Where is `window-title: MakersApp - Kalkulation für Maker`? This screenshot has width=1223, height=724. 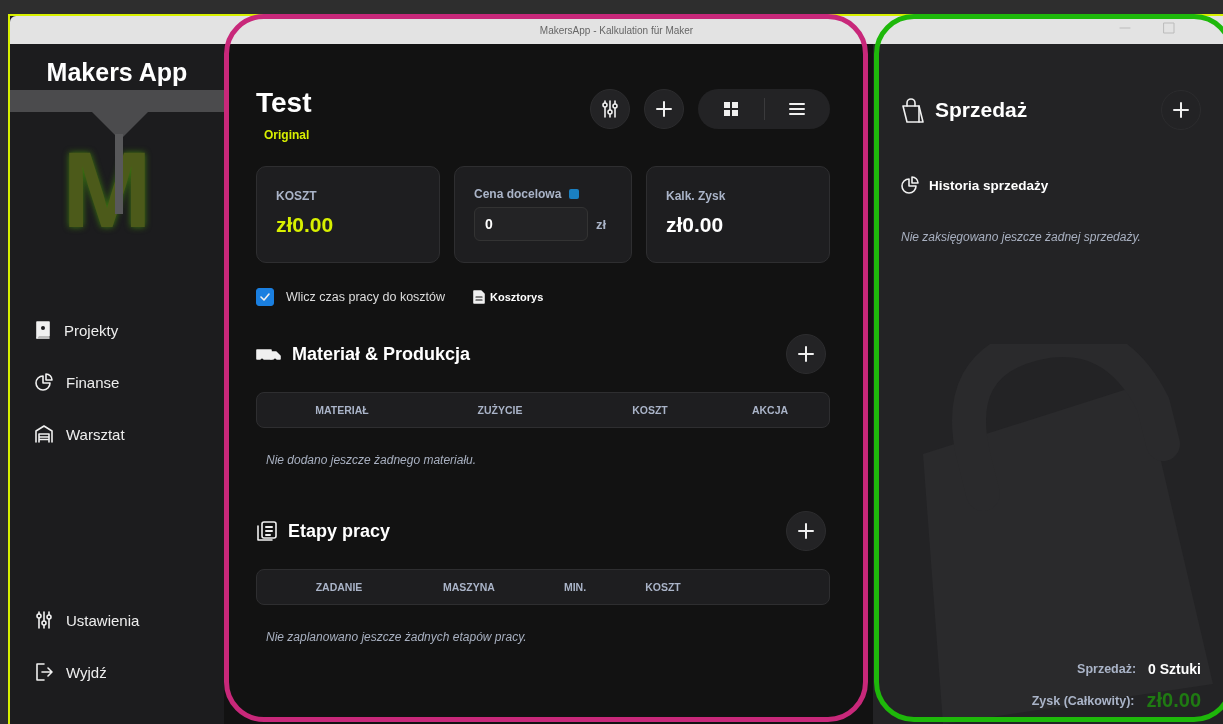 window-title: MakersApp - Kalkulation für Maker is located at coordinates (616, 30).